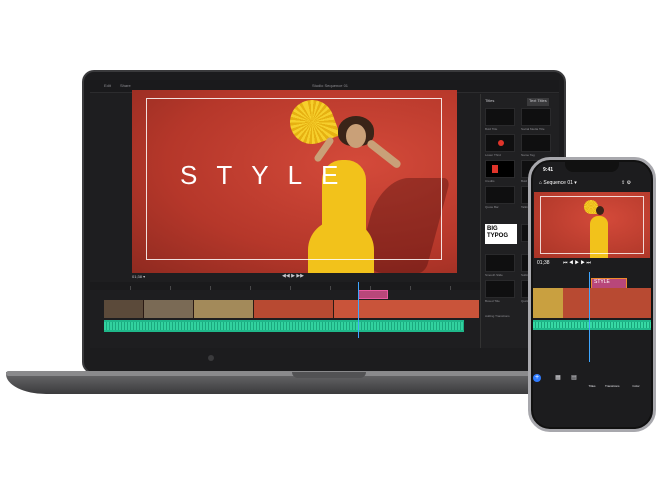 Image resolution: width=660 pixels, height=495 pixels. I want to click on phone-playhead, so click(589, 317).